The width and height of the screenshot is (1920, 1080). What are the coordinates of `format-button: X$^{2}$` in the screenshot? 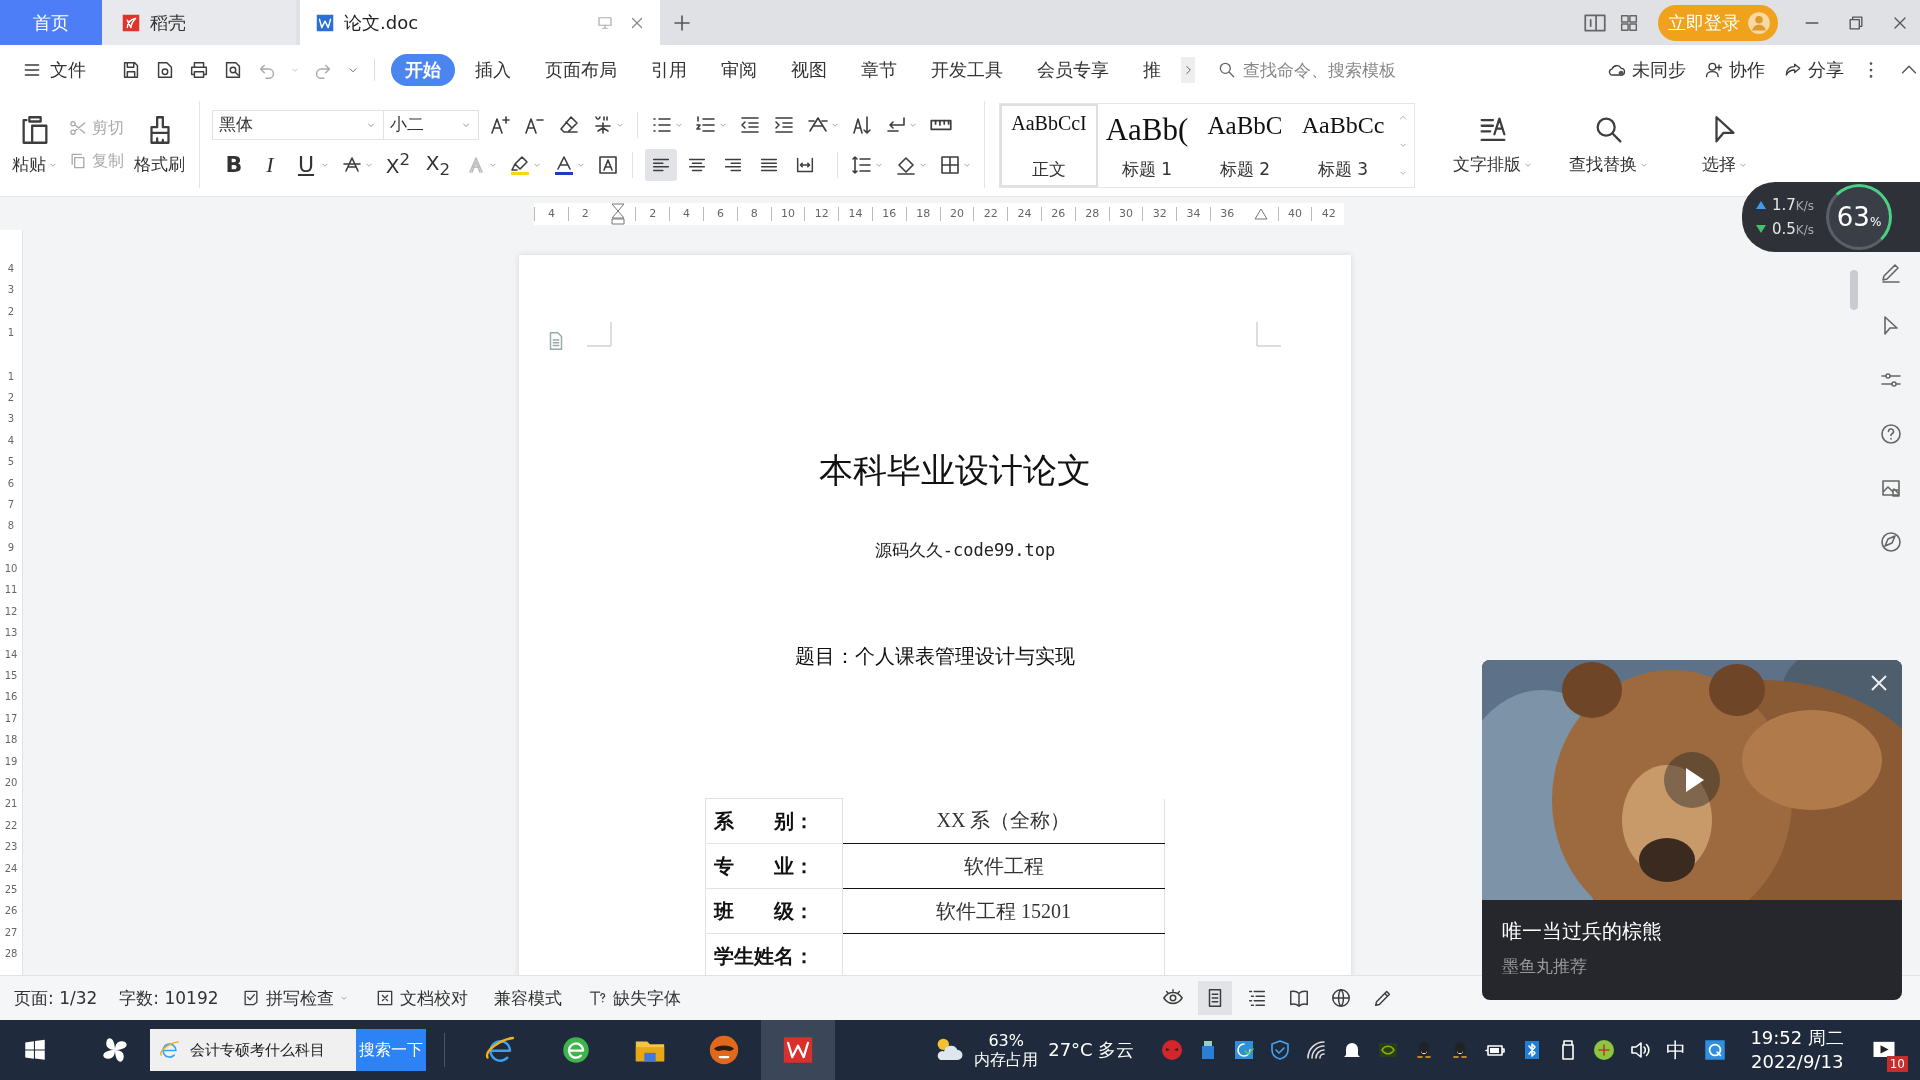 It's located at (398, 164).